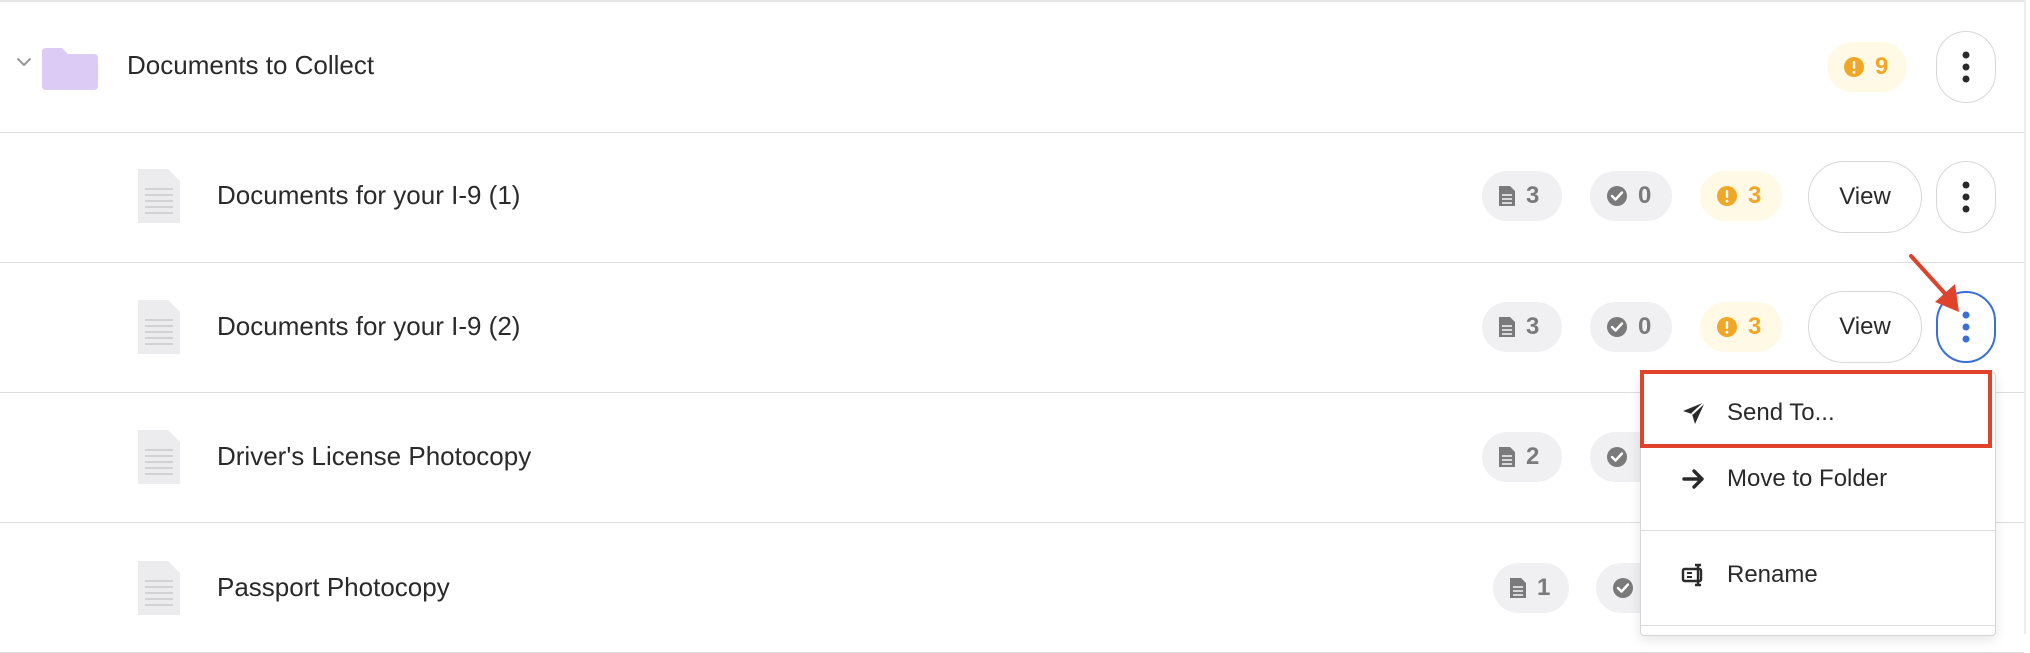 The width and height of the screenshot is (2030, 653). What do you see at coordinates (374, 456) in the screenshot?
I see `item-title: Driver's License Photocopy` at bounding box center [374, 456].